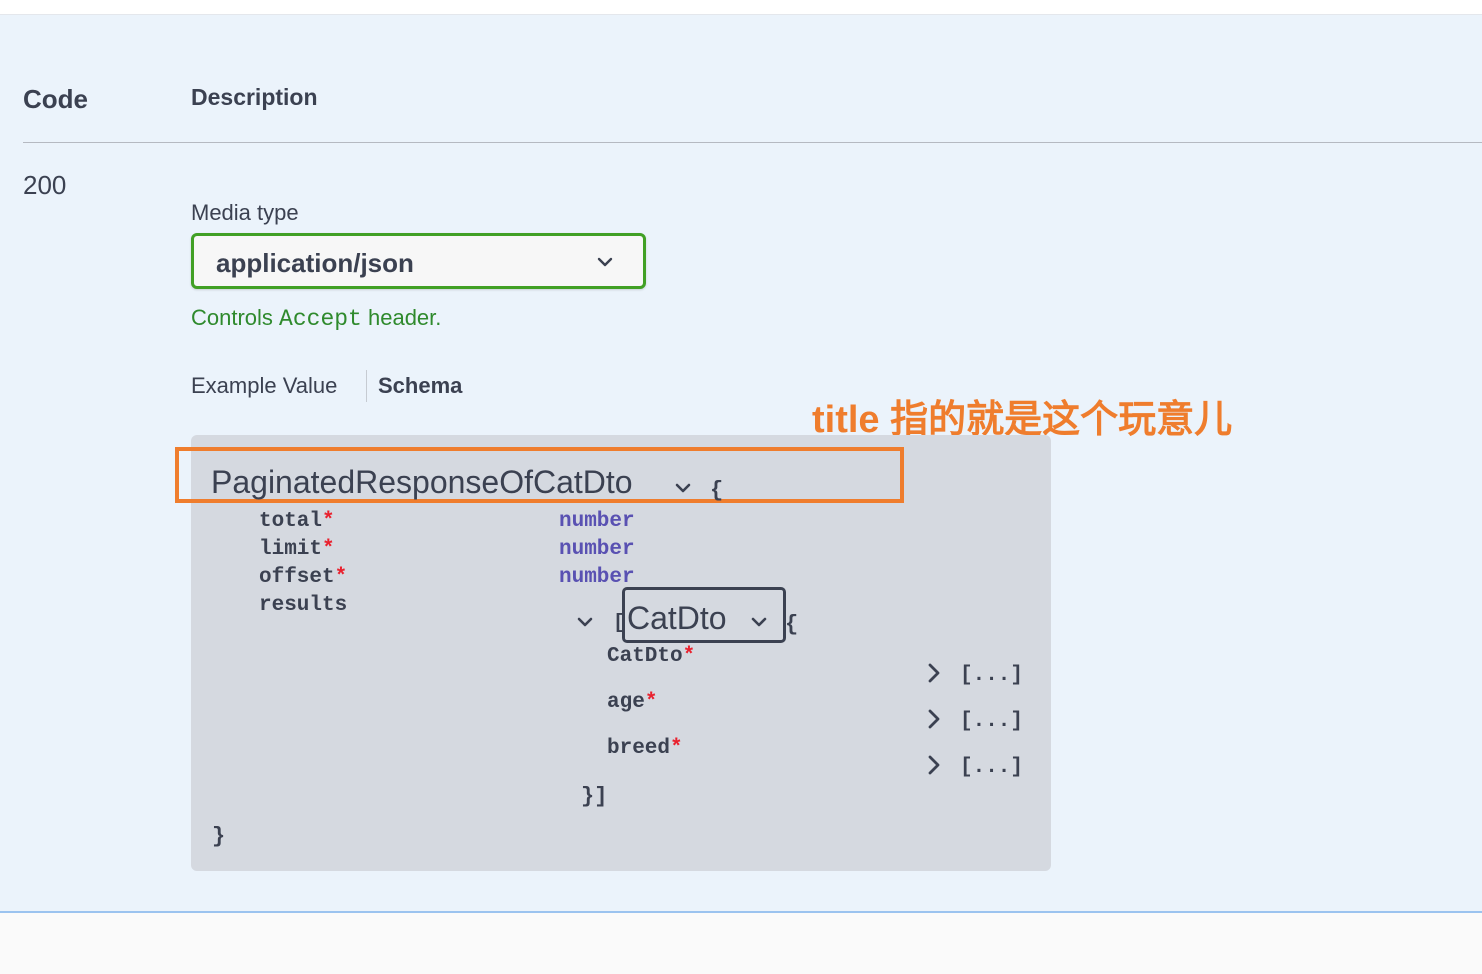  I want to click on property-results: results, so click(303, 605).